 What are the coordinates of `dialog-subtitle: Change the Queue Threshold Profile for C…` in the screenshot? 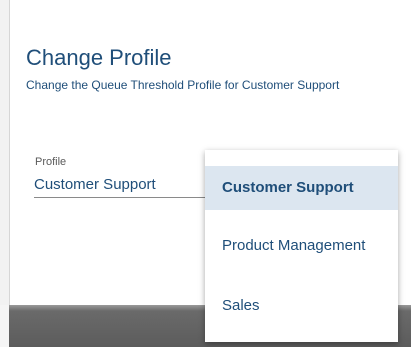 It's located at (183, 85).